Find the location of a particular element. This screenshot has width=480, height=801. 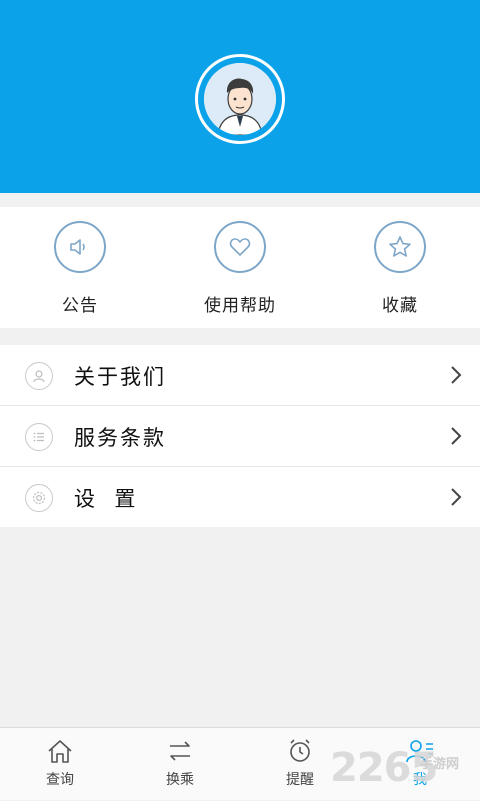

help-button: 使用帮助 is located at coordinates (240, 271).